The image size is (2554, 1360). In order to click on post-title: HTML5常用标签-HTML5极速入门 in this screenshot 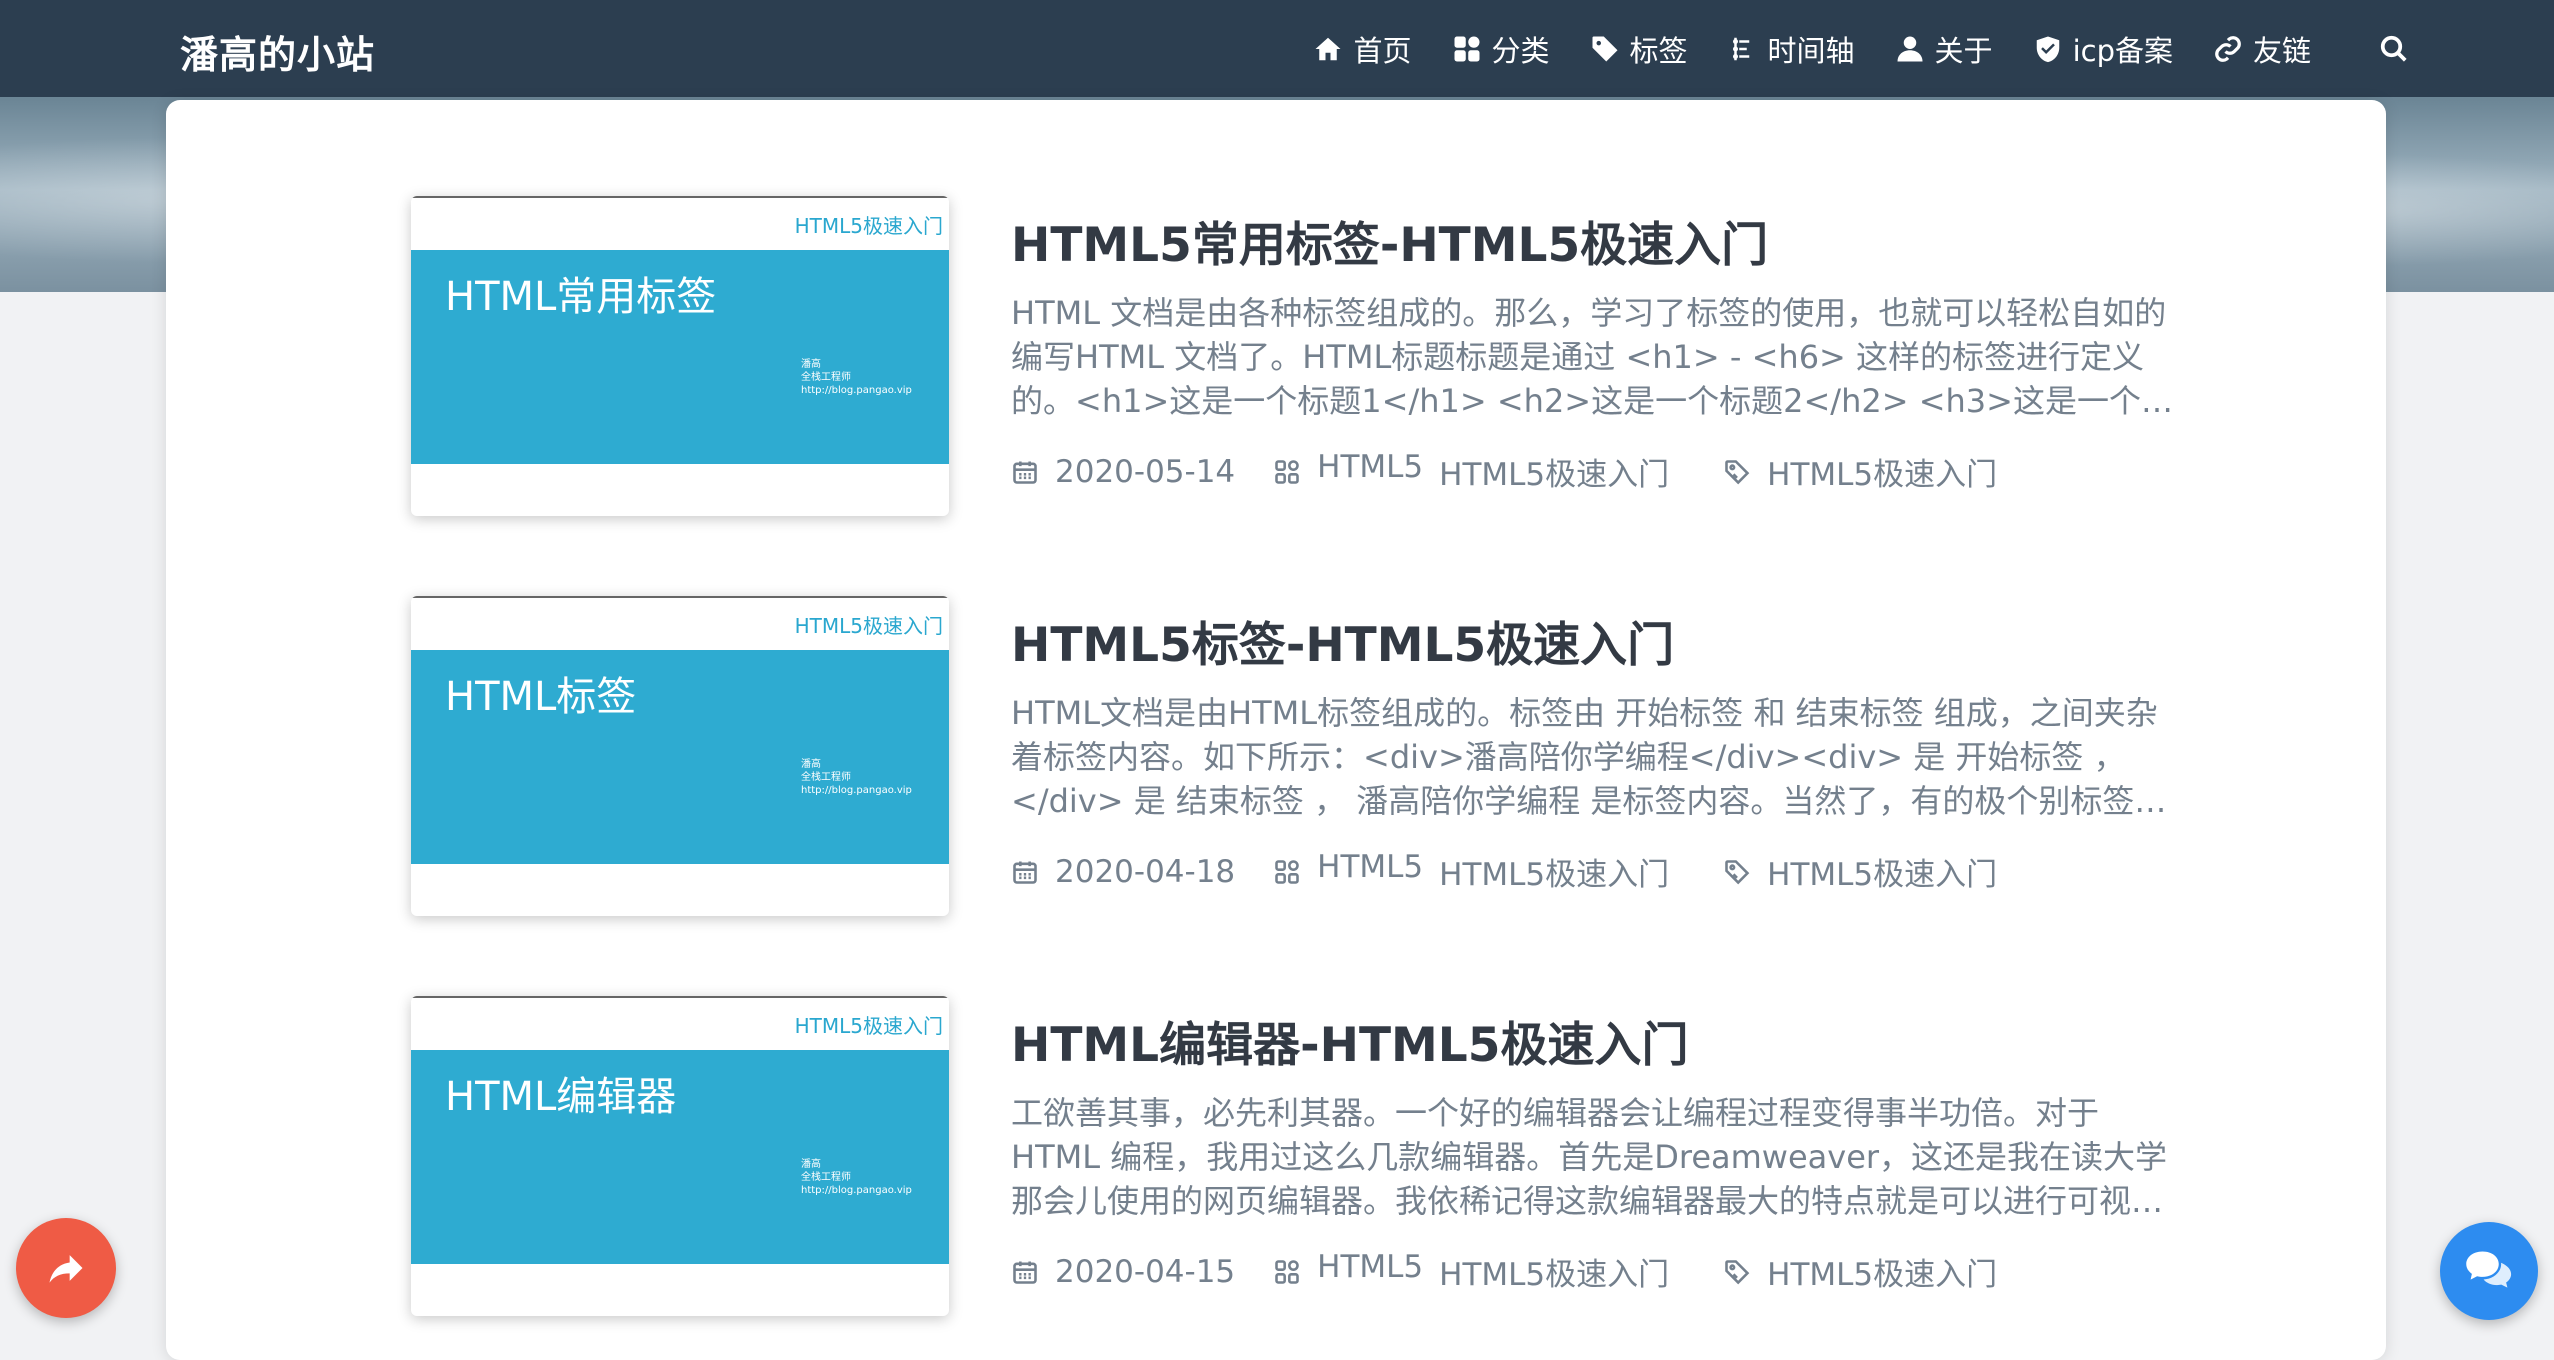, I will do `click(1389, 240)`.